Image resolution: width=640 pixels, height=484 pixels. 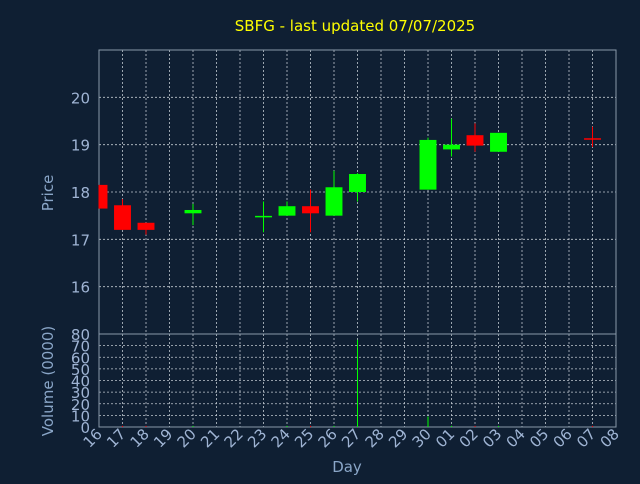 What do you see at coordinates (539, 438) in the screenshot?
I see `x-tick-label: 05` at bounding box center [539, 438].